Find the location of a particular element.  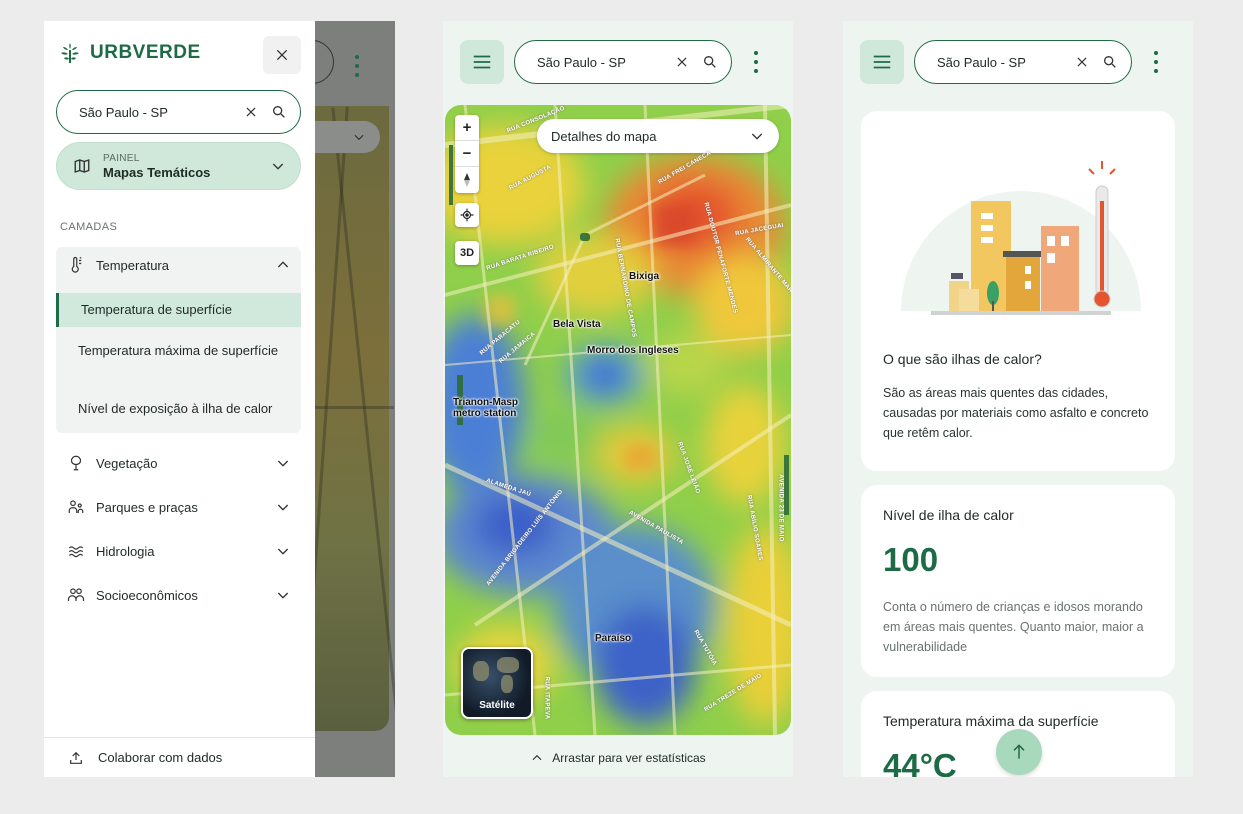

collaborate-button: Colaborar com dados is located at coordinates (179, 757).